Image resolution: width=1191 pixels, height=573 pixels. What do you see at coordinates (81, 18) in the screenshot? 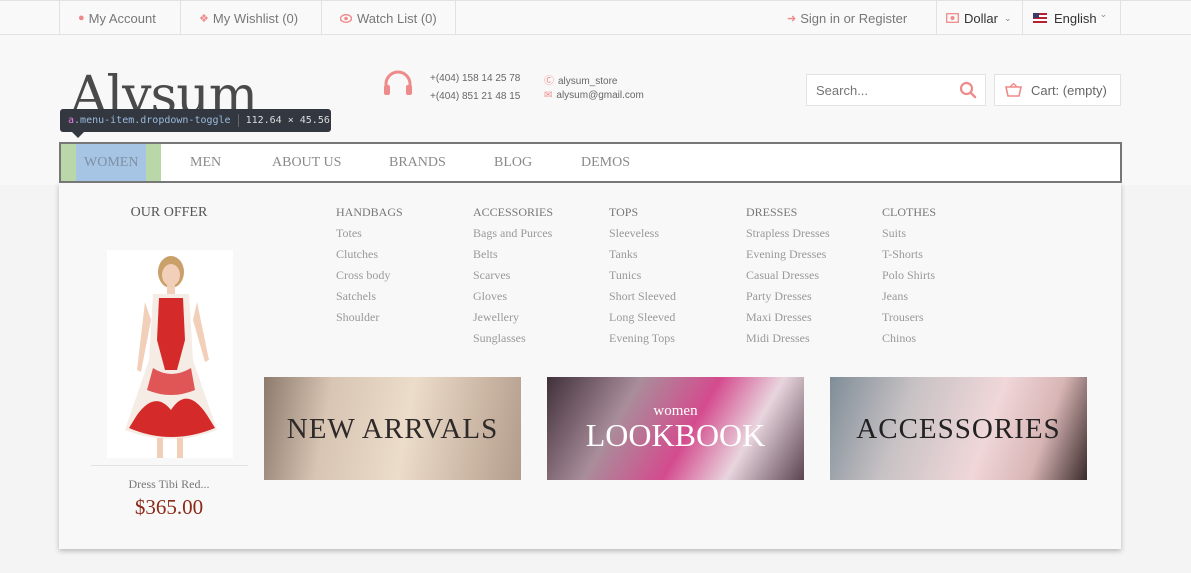
I see `user-icon: ●` at bounding box center [81, 18].